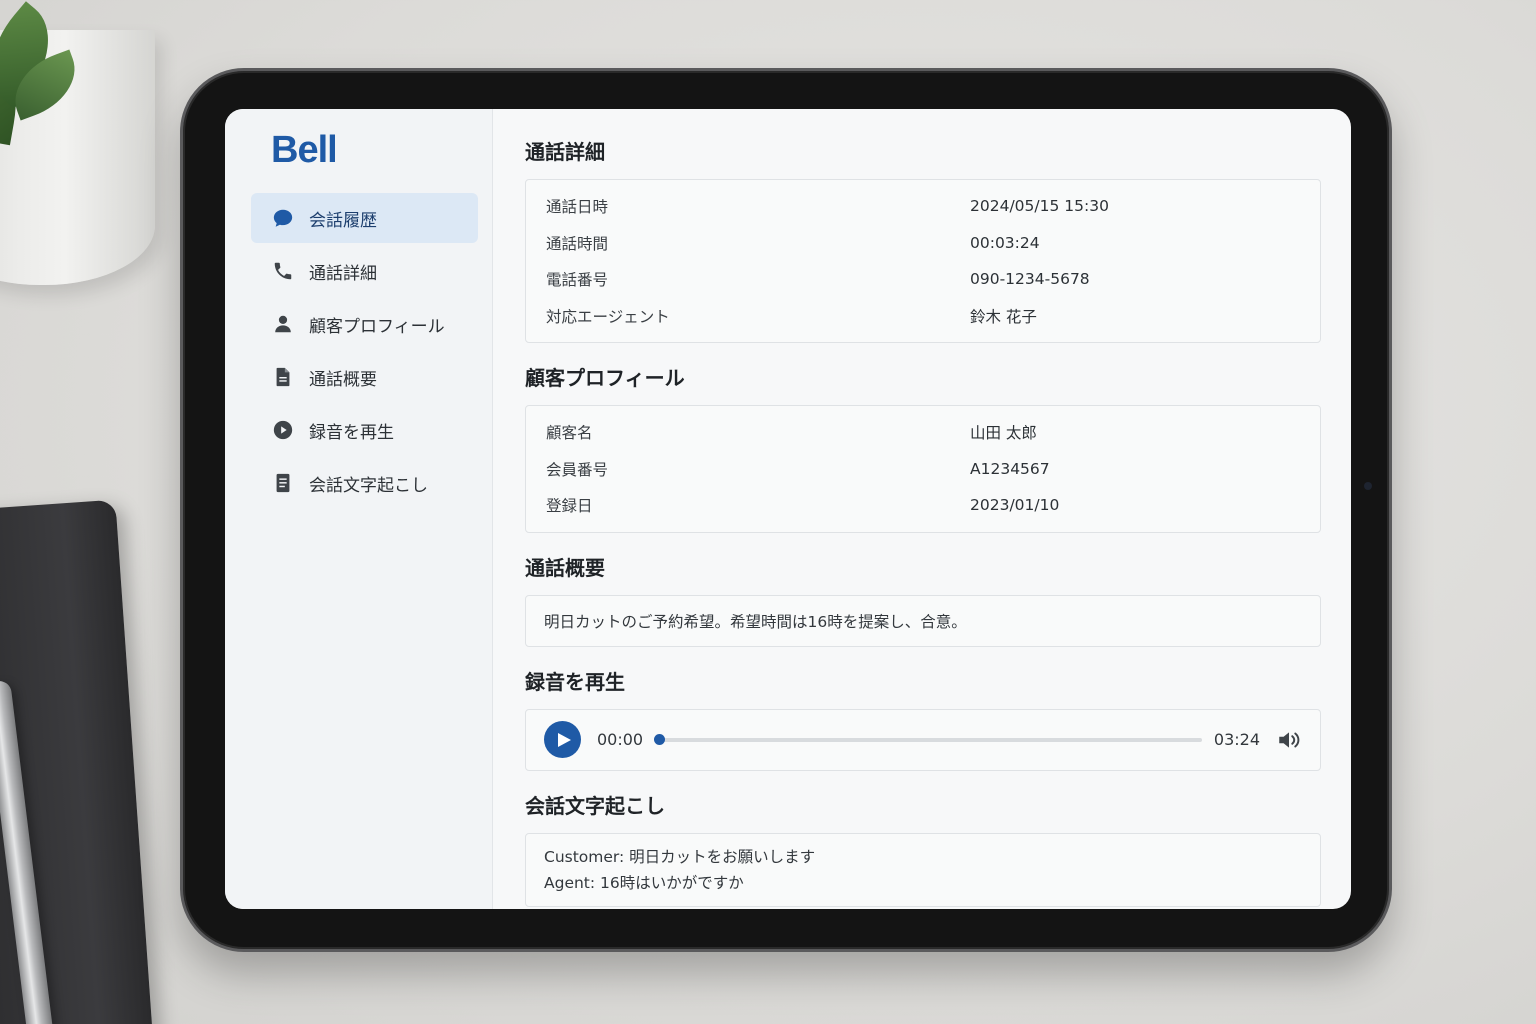 This screenshot has height=1024, width=1536. I want to click on call-summary-title: 通話概要, so click(565, 567).